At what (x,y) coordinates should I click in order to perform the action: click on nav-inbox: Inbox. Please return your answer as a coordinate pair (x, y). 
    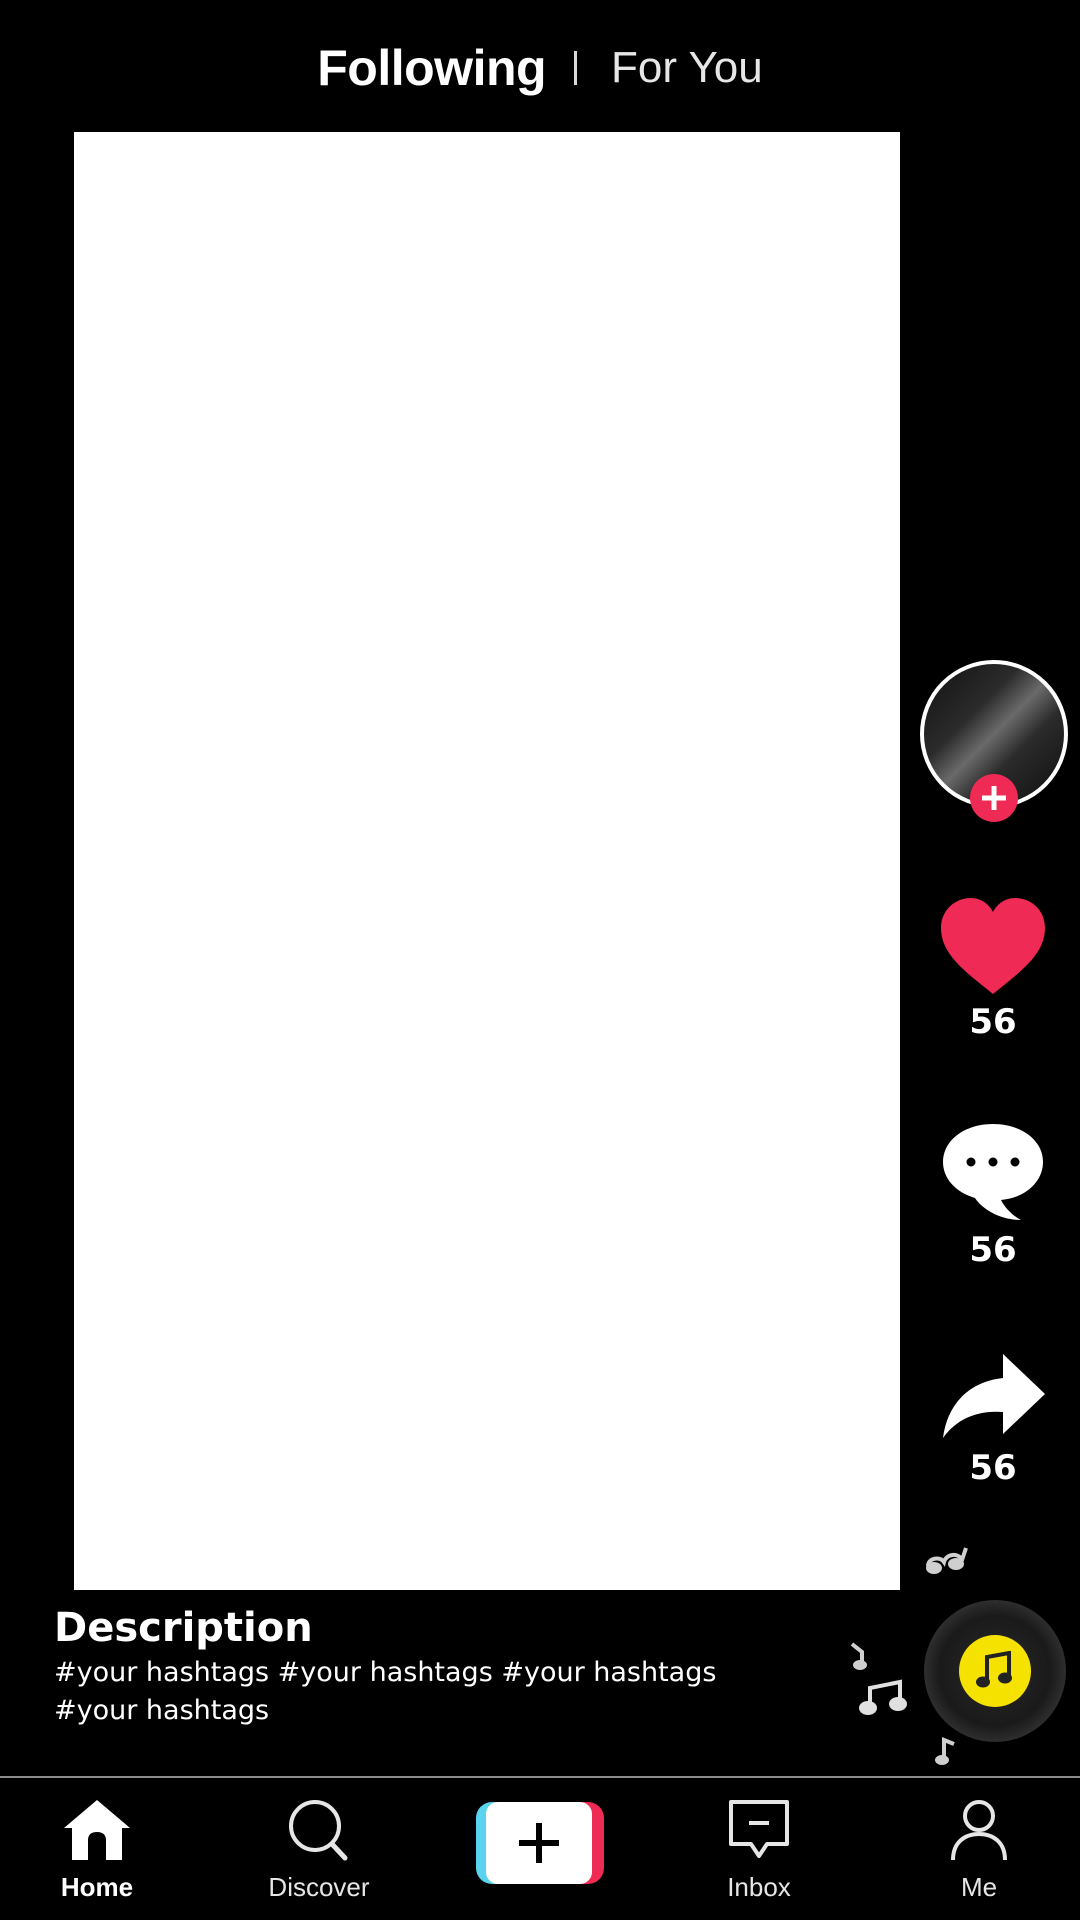
    Looking at the image, I should click on (759, 1850).